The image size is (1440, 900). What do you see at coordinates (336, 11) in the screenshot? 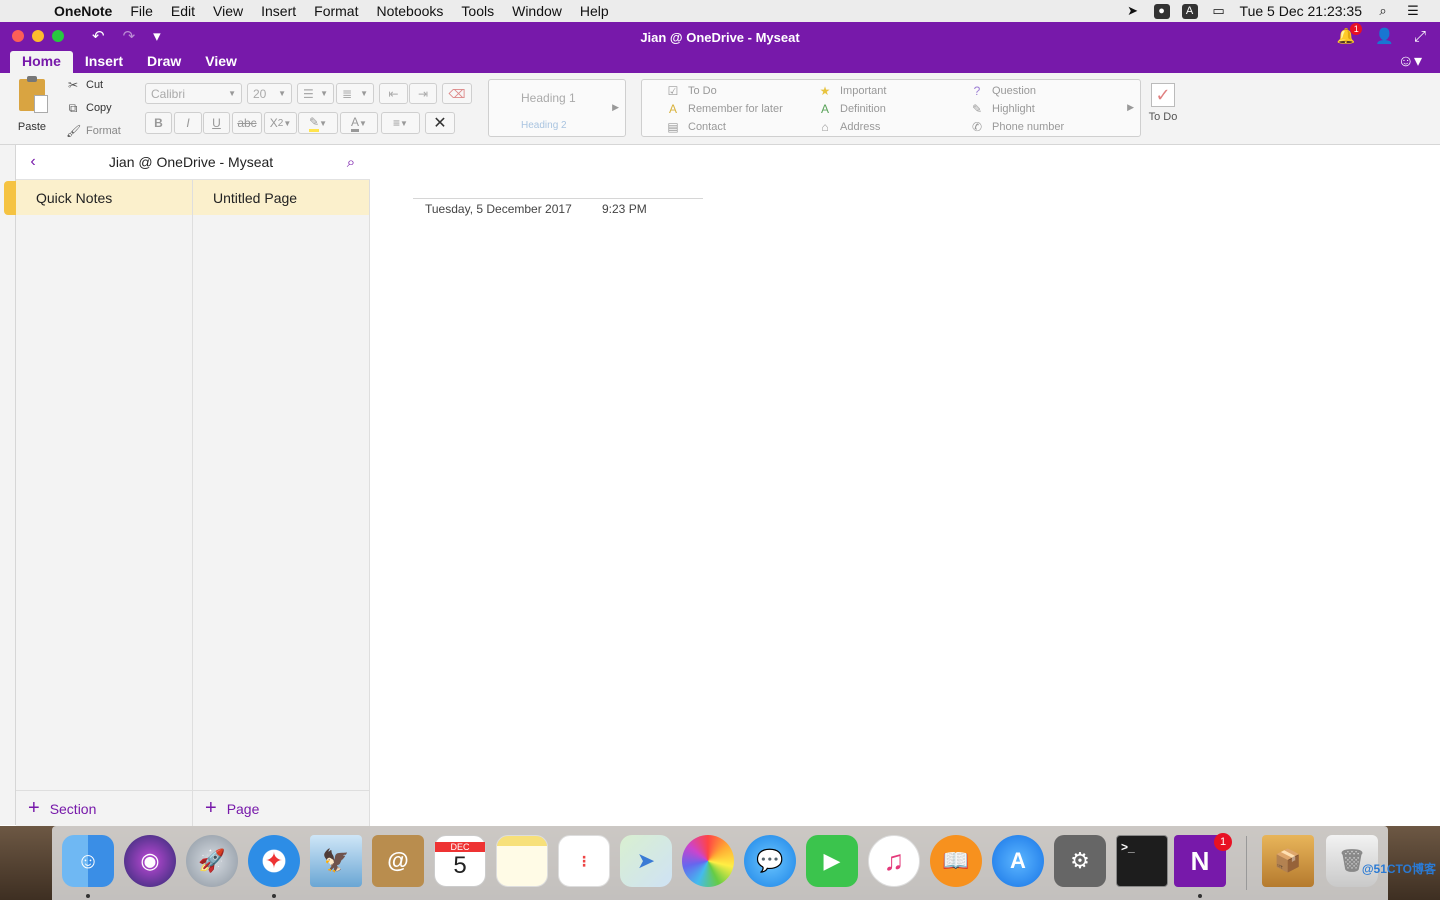
I see `menu-format: Format` at bounding box center [336, 11].